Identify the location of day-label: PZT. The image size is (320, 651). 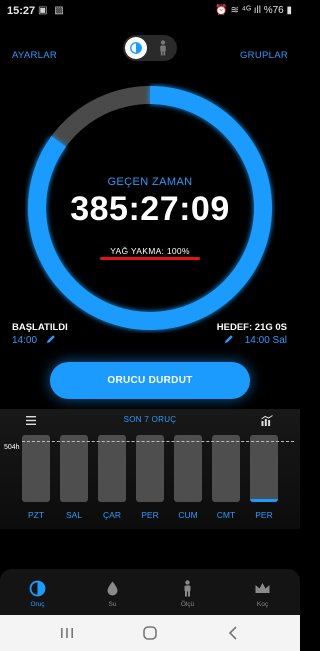
(36, 515).